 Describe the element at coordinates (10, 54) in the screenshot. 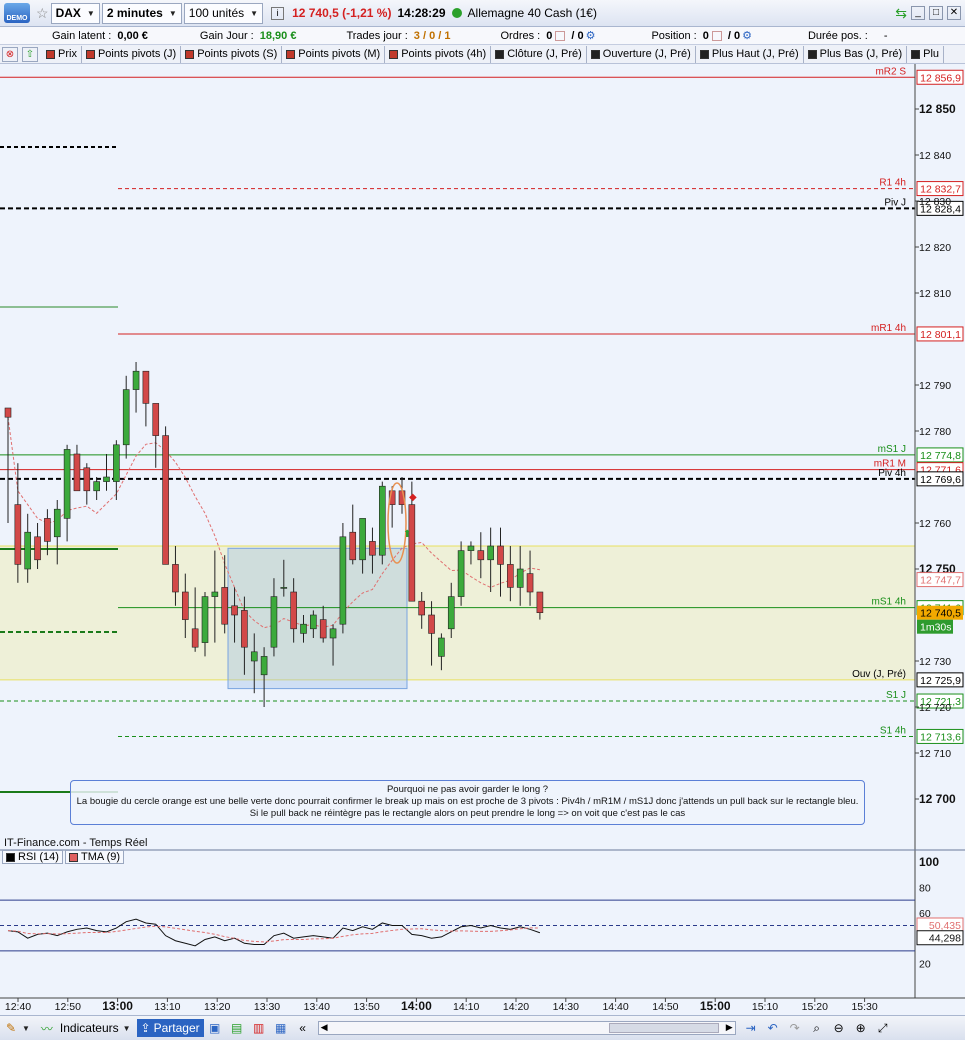

I see `delete-icon: ⊗` at that location.